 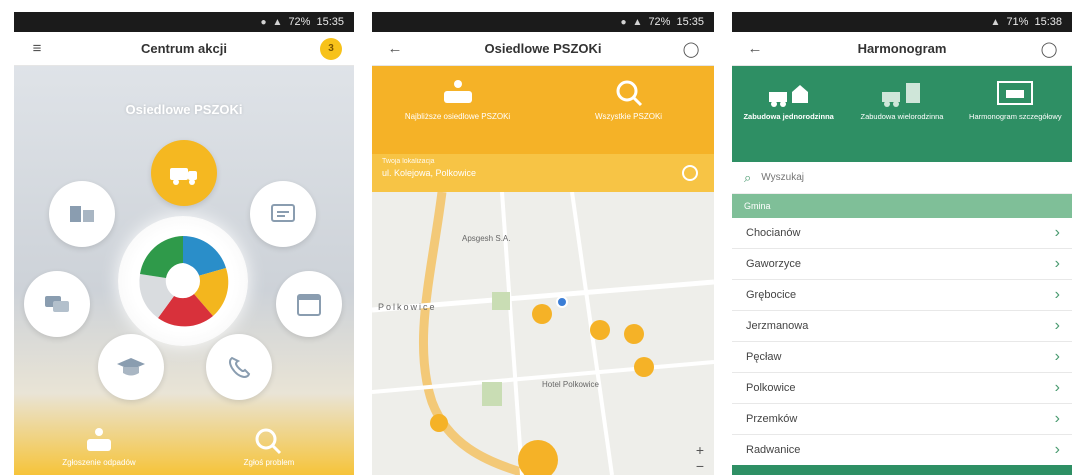 What do you see at coordinates (902, 357) in the screenshot?
I see `list-item: Pęcław ›` at bounding box center [902, 357].